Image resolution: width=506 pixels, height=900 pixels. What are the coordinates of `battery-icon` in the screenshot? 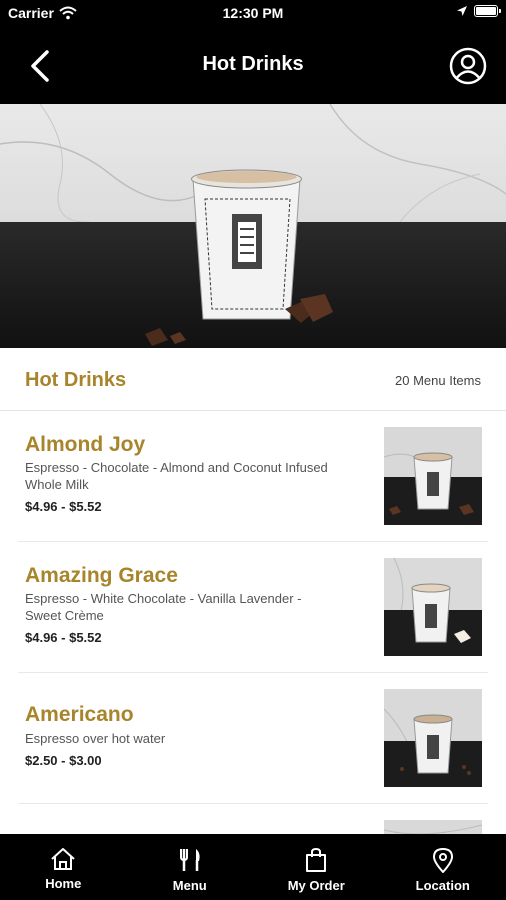 It's located at (487, 11).